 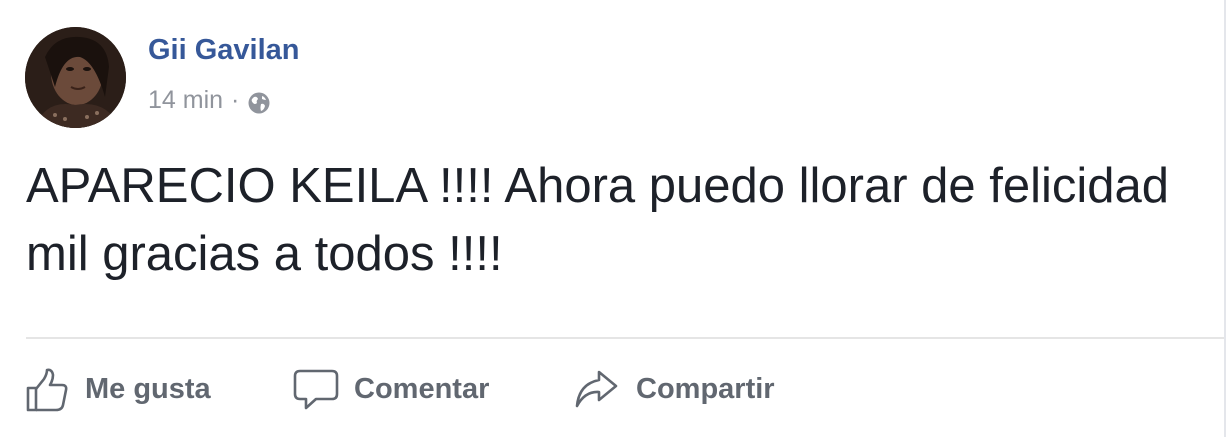 I want to click on author-name: Gii Gavilan, so click(x=224, y=50).